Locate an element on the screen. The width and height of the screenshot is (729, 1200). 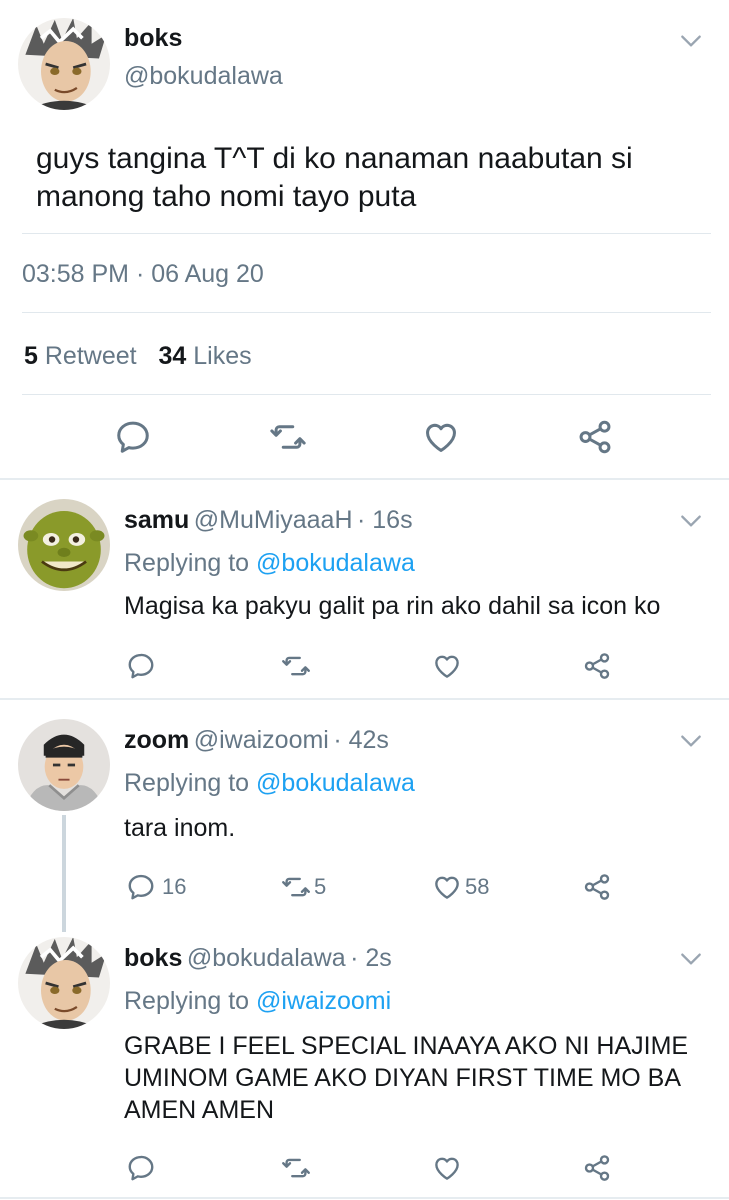
reply-handle: @bokudalawa is located at coordinates (266, 958).